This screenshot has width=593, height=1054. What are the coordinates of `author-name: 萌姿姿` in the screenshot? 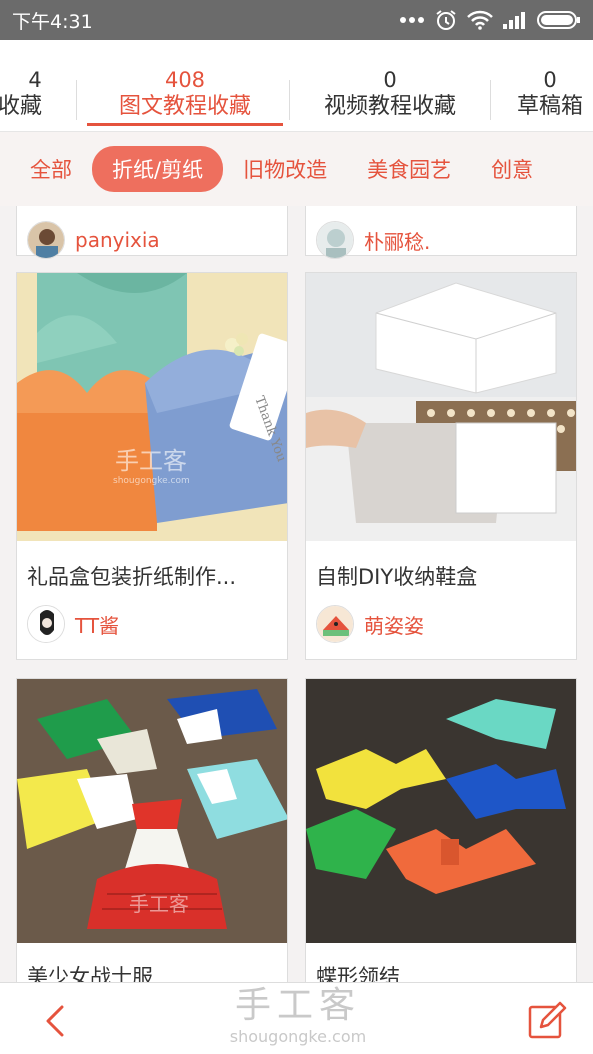 It's located at (394, 625).